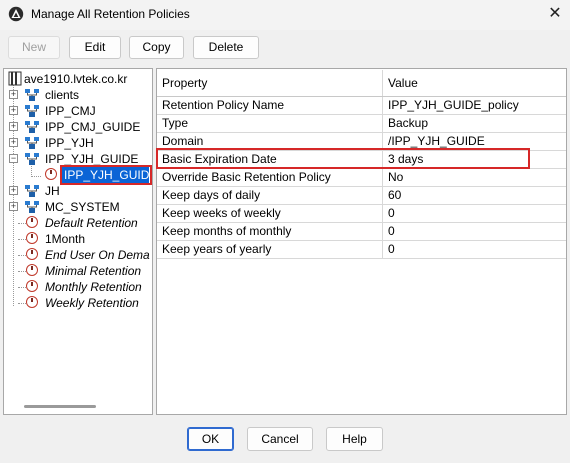 The image size is (570, 463). What do you see at coordinates (408, 123) in the screenshot?
I see `value-cell: Backup` at bounding box center [408, 123].